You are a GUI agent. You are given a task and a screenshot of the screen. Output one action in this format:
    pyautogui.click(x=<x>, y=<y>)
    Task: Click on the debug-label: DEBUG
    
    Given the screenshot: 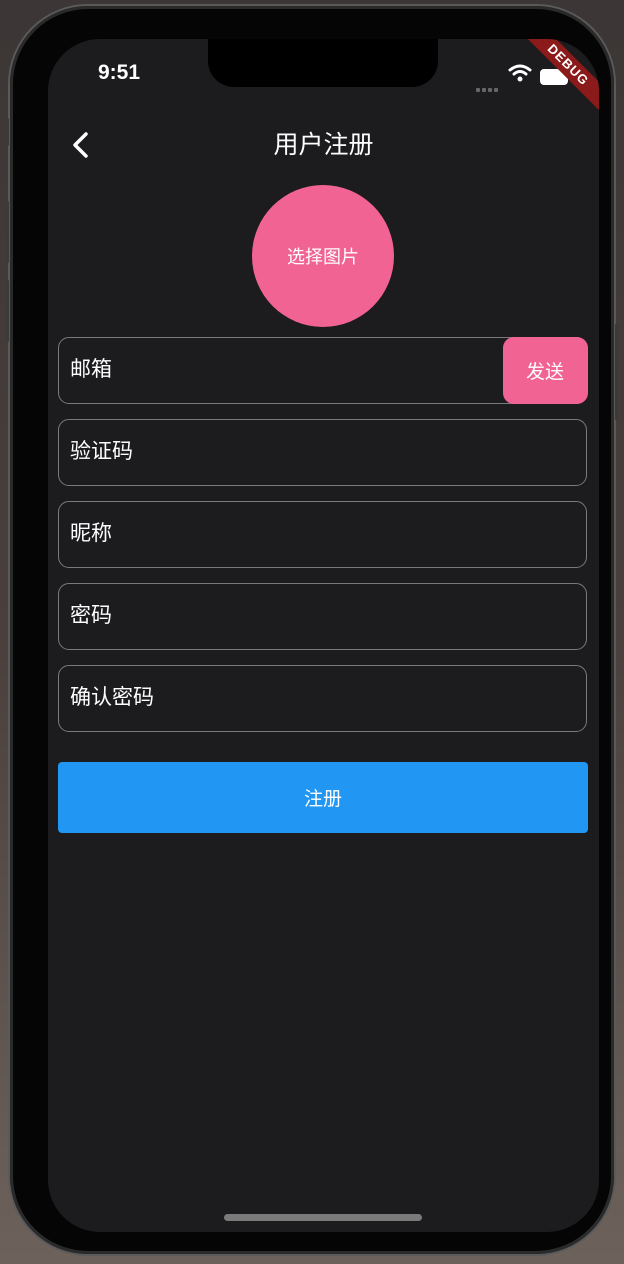 What is the action you would take?
    pyautogui.click(x=559, y=79)
    